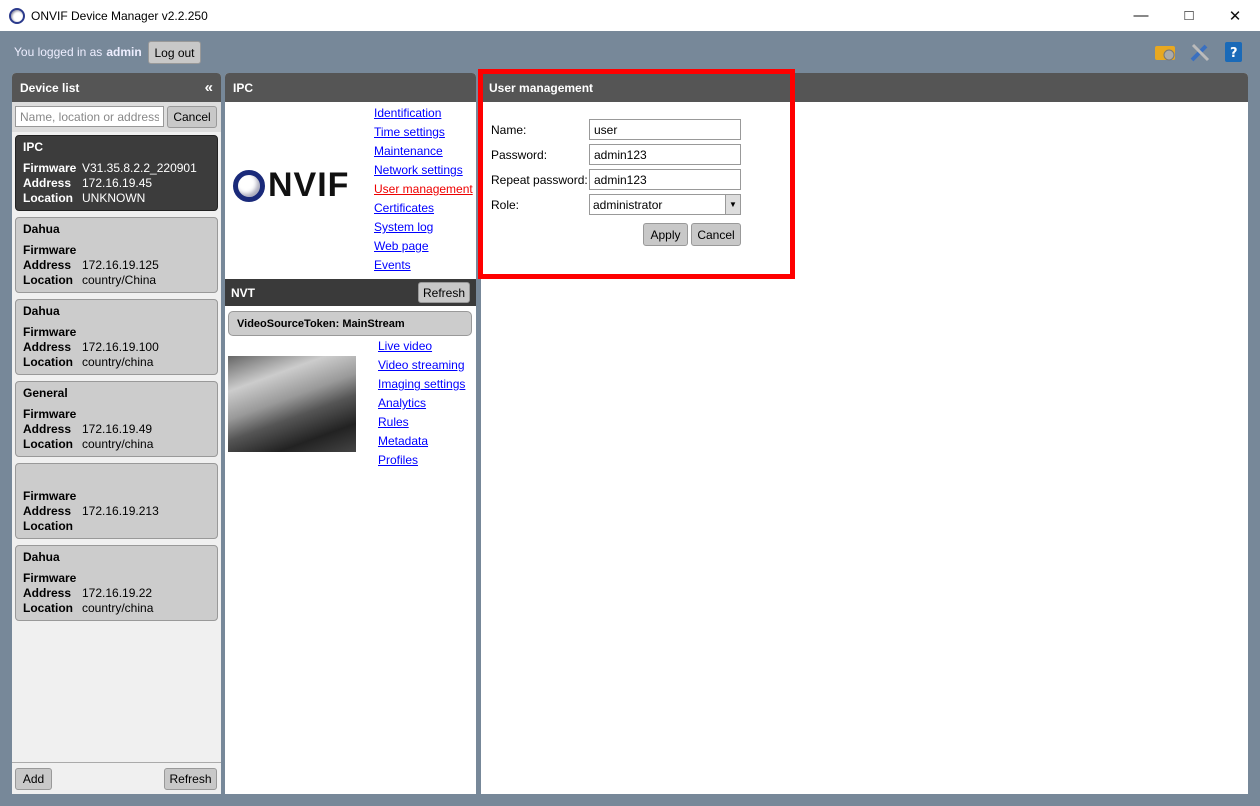  I want to click on repeat-password-input, so click(665, 179).